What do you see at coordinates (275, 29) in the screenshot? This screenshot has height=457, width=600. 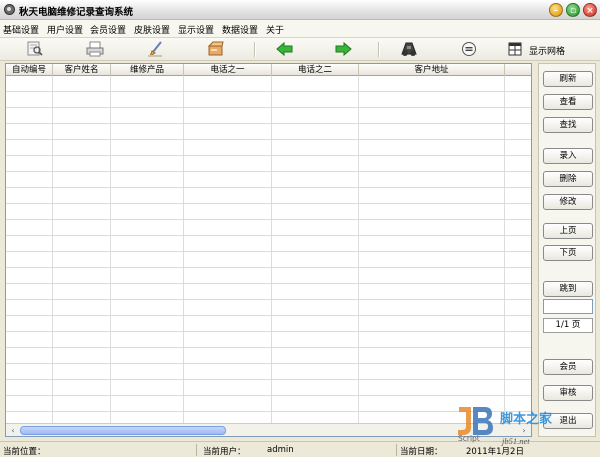 I see `menu-about: 关于` at bounding box center [275, 29].